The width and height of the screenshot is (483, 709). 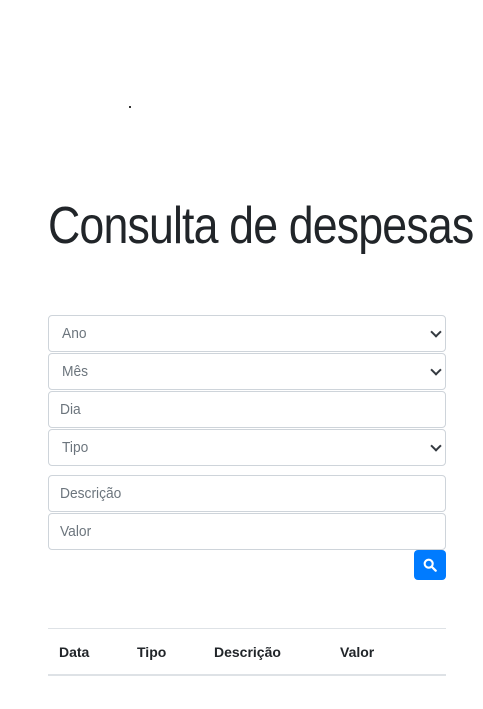 What do you see at coordinates (247, 531) in the screenshot?
I see `valor-input: Valor` at bounding box center [247, 531].